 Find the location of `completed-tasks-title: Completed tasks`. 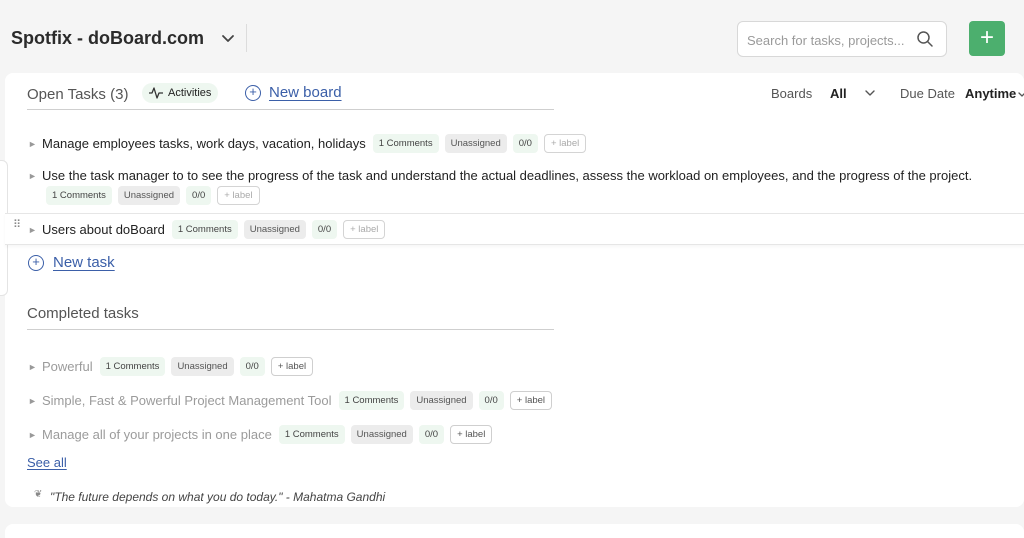

completed-tasks-title: Completed tasks is located at coordinates (83, 313).